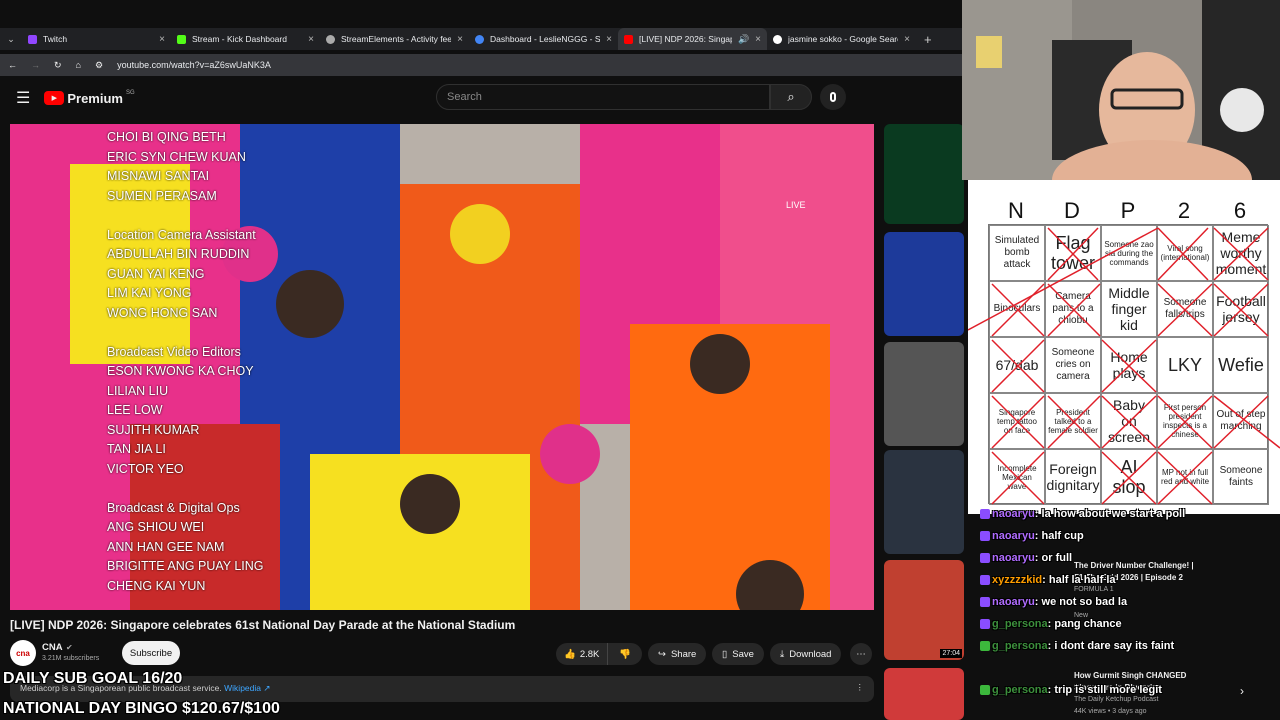 The image size is (1280, 720). Describe the element at coordinates (1185, 365) in the screenshot. I see `bingo-cell: LKY` at that location.